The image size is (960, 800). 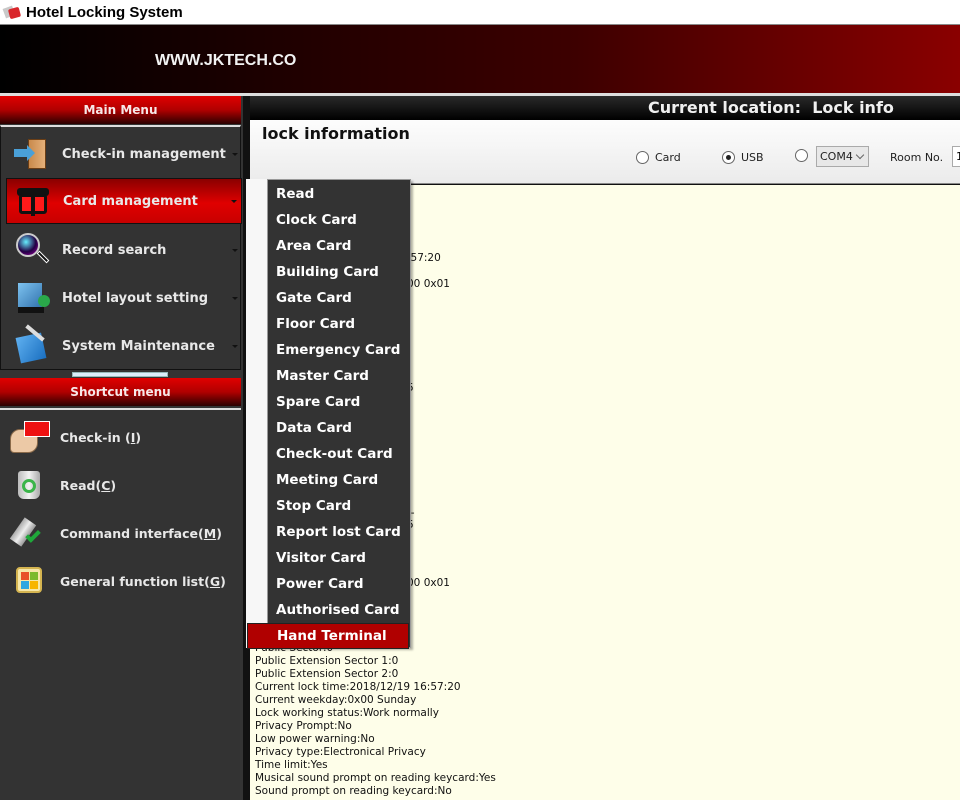 What do you see at coordinates (853, 107) in the screenshot?
I see `location-value: Lock info` at bounding box center [853, 107].